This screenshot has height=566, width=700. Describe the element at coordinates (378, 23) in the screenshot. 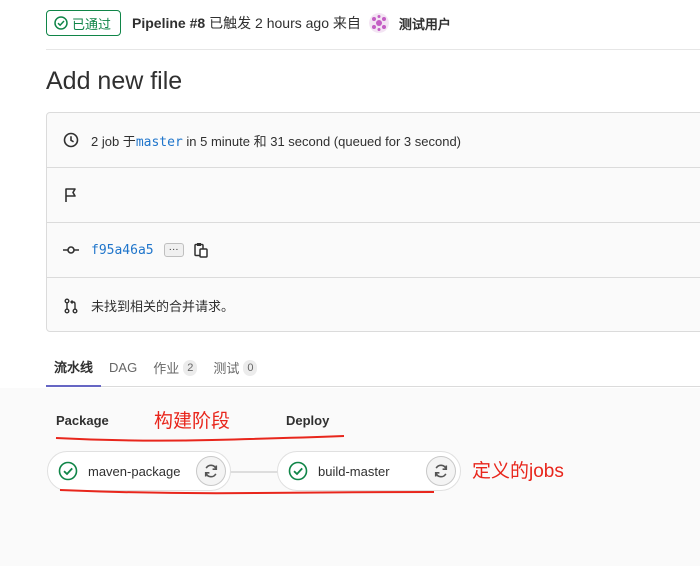

I see `avatar` at that location.